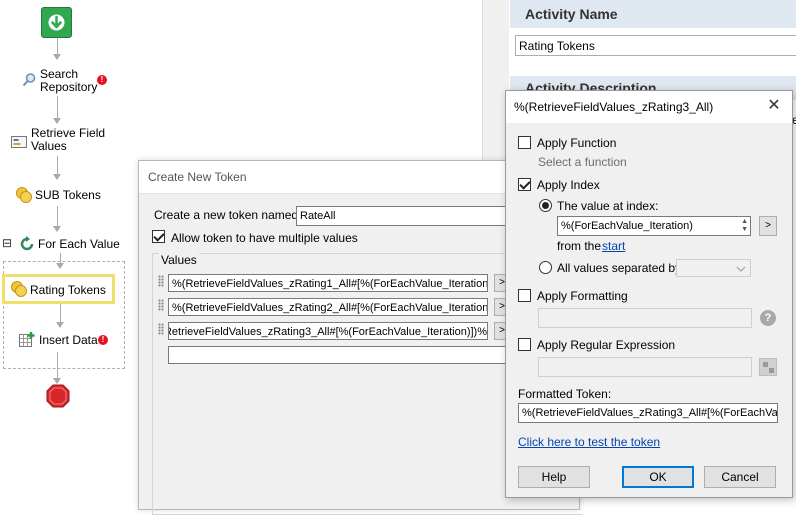  I want to click on values-label: Values, so click(179, 260).